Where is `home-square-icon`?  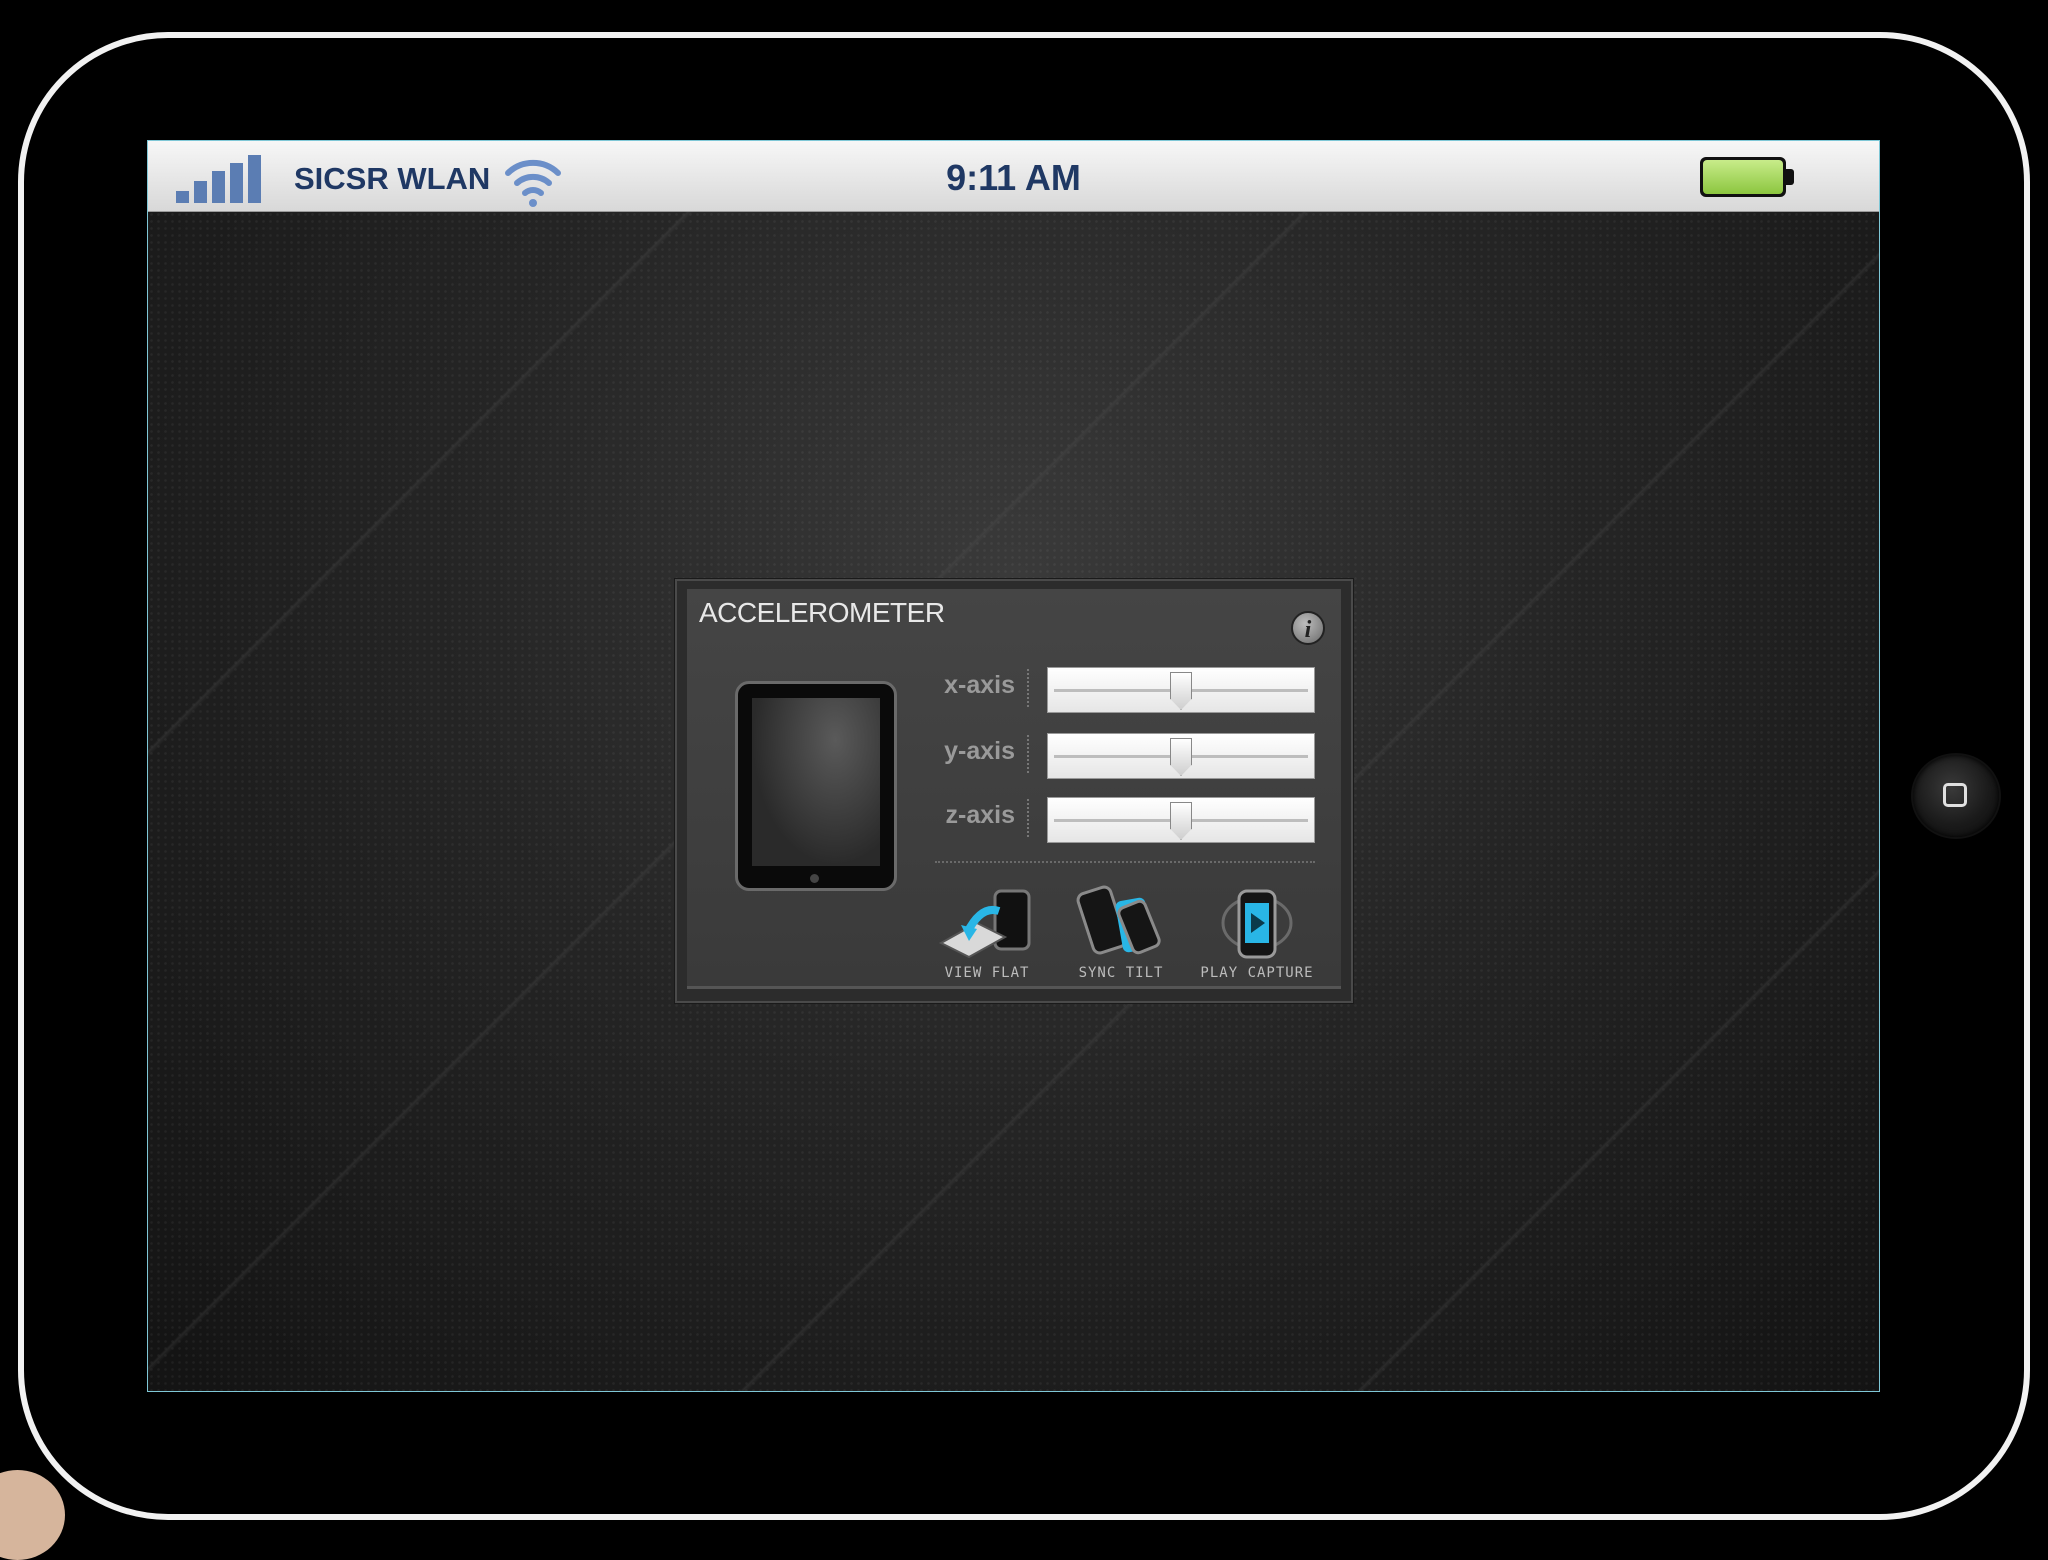
home-square-icon is located at coordinates (1955, 795).